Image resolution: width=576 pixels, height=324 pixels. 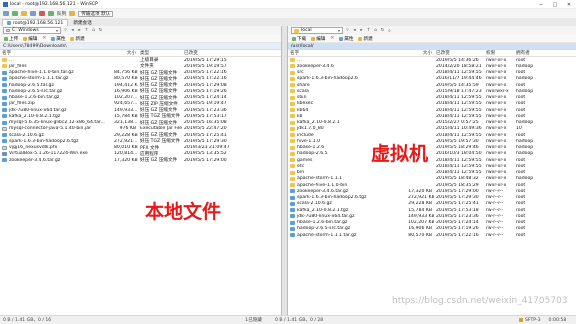 I want to click on edit-button: 编辑, so click(x=30, y=39).